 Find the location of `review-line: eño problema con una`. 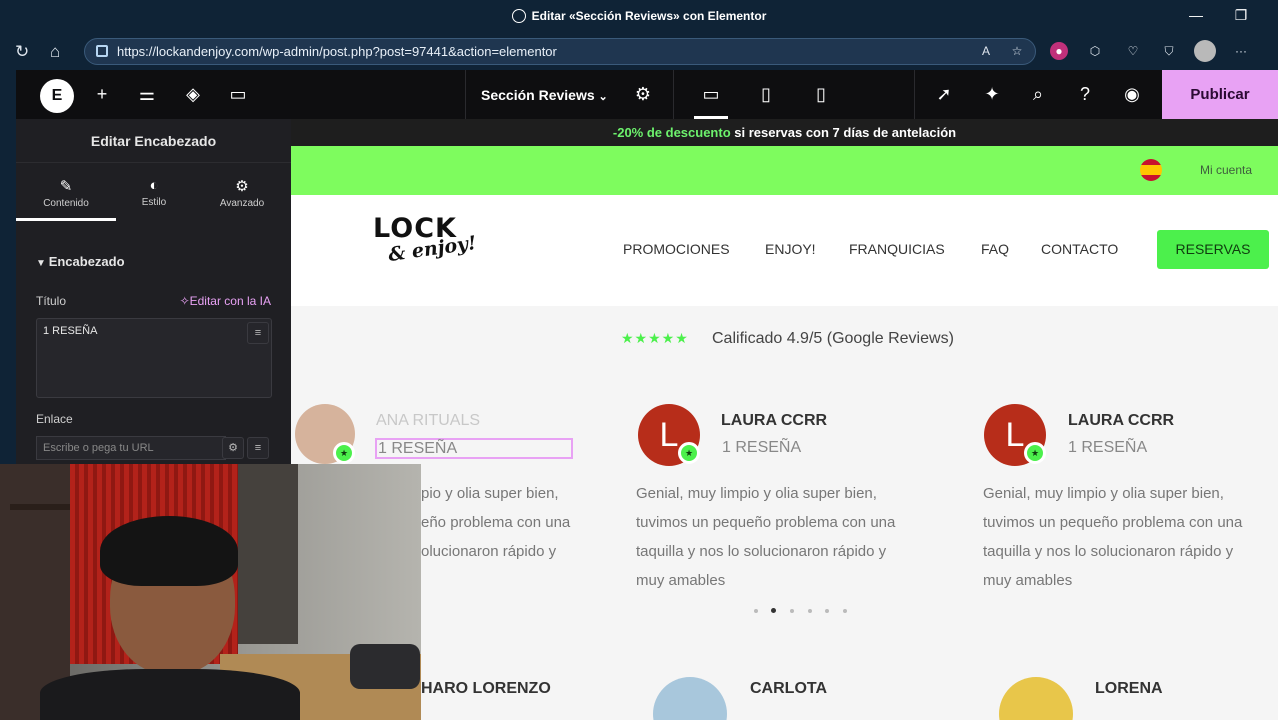

review-line: eño problema con una is located at coordinates (496, 522).